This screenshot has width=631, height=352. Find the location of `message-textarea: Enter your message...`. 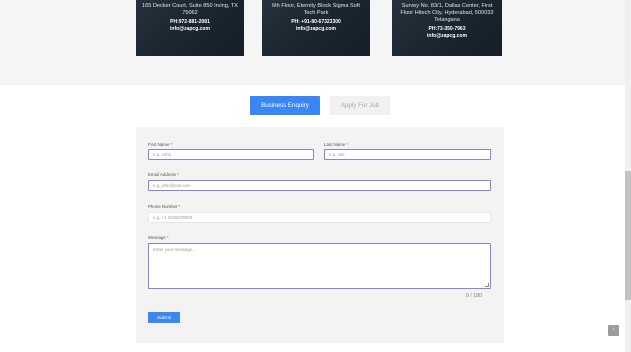

message-textarea: Enter your message... is located at coordinates (319, 266).